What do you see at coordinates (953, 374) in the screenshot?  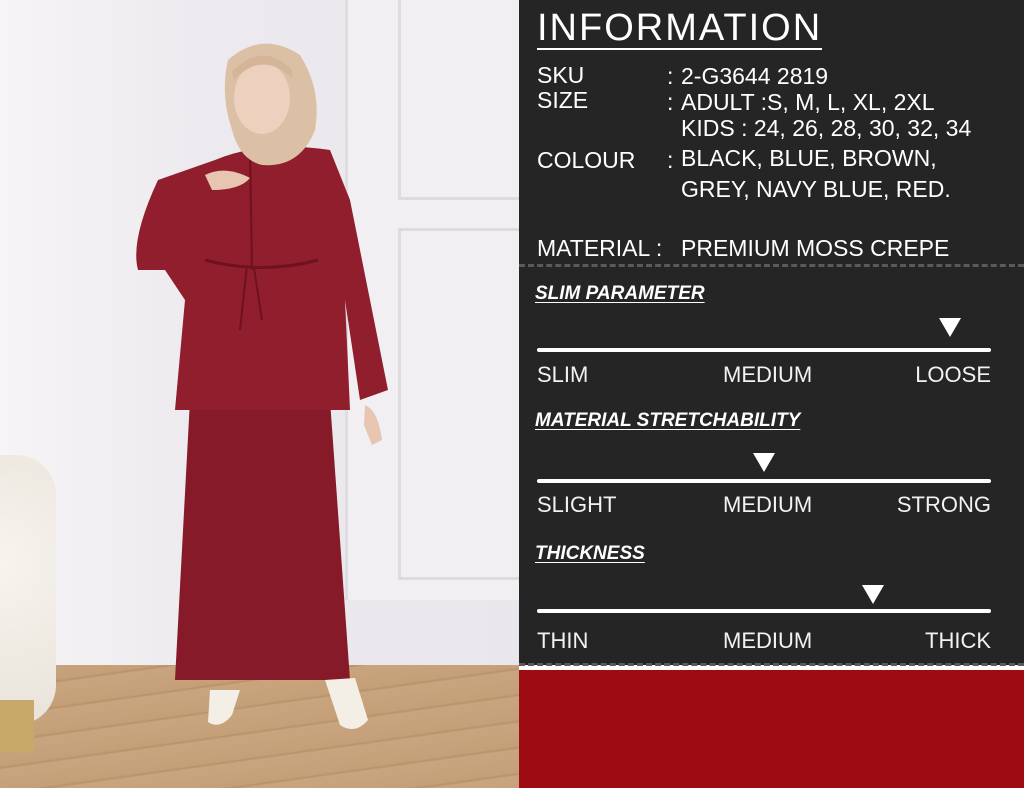 I see `slim-scale-right: LOOSE` at bounding box center [953, 374].